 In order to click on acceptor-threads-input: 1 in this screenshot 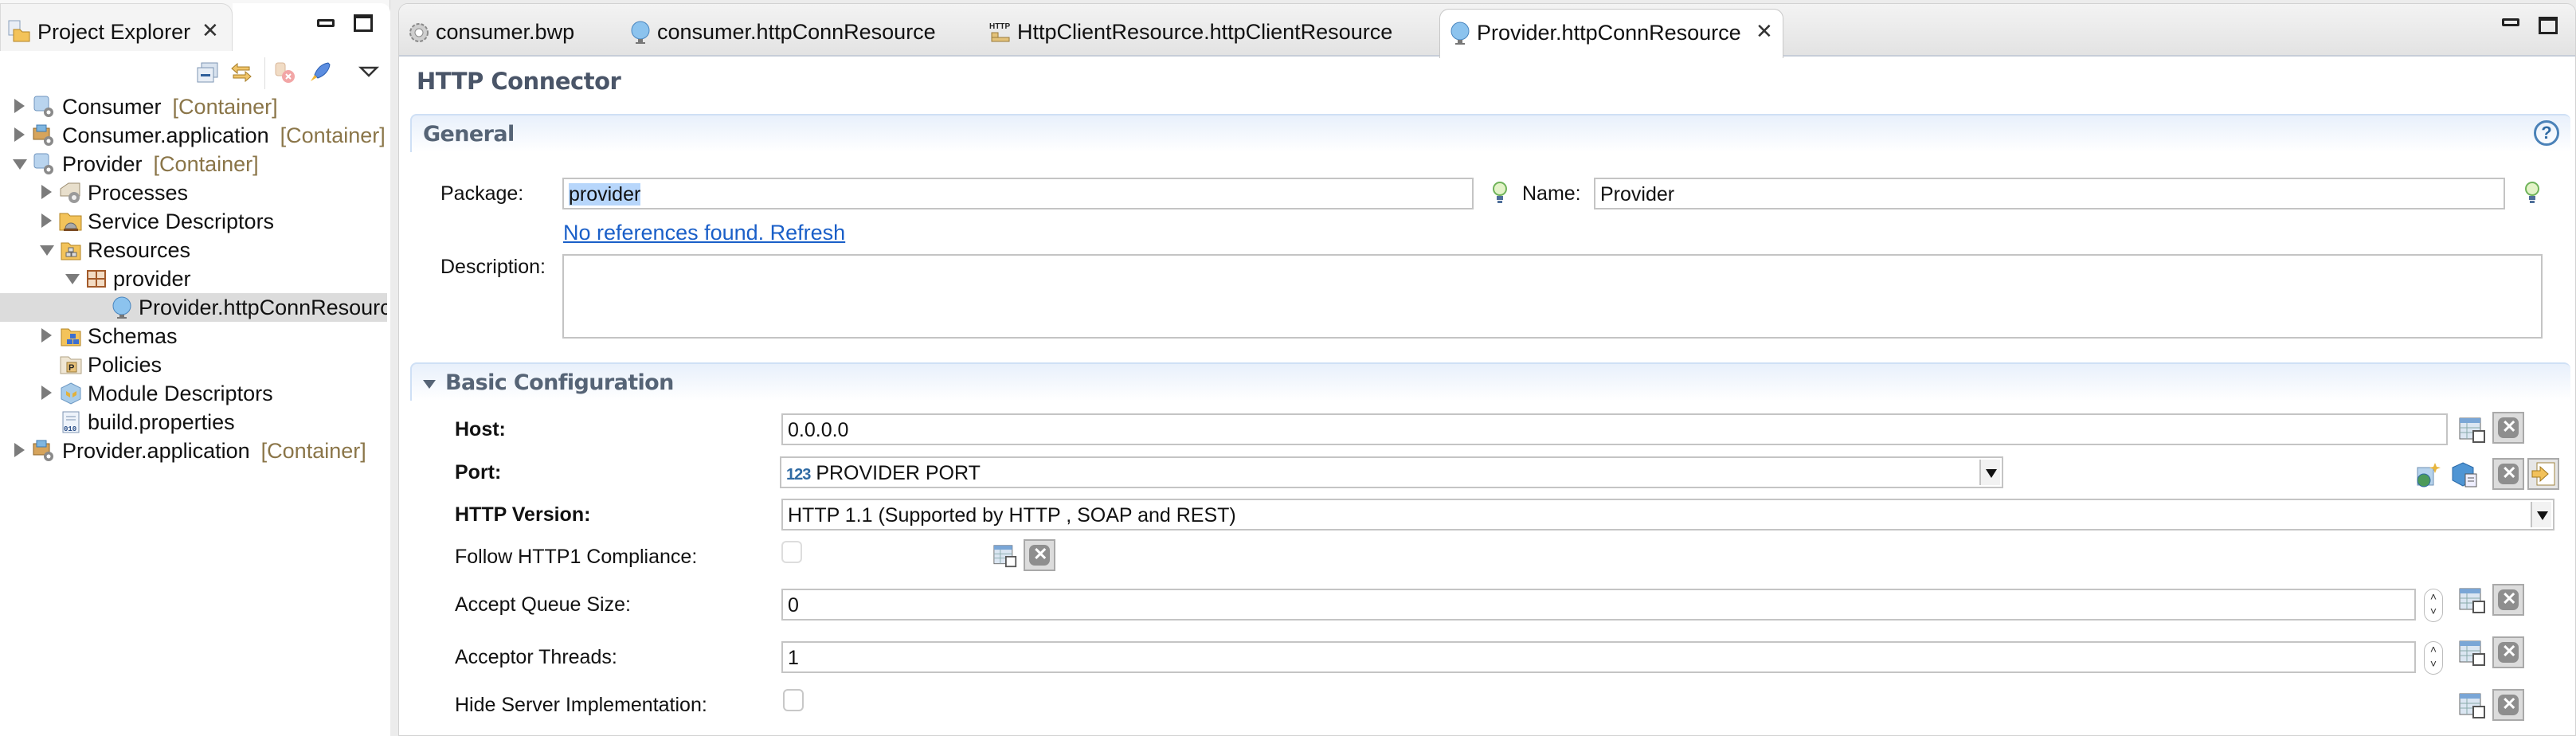, I will do `click(1598, 657)`.